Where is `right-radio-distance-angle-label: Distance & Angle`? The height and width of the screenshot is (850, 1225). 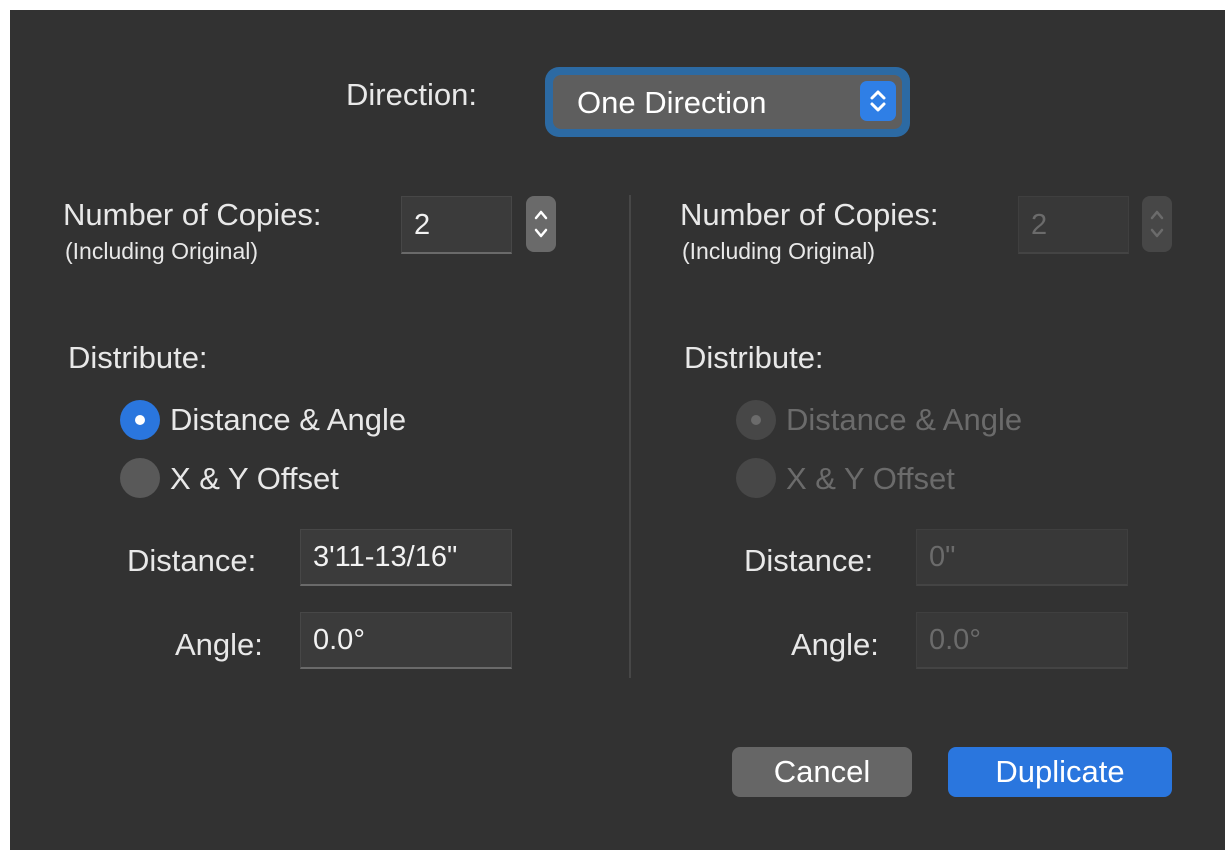 right-radio-distance-angle-label: Distance & Angle is located at coordinates (904, 420).